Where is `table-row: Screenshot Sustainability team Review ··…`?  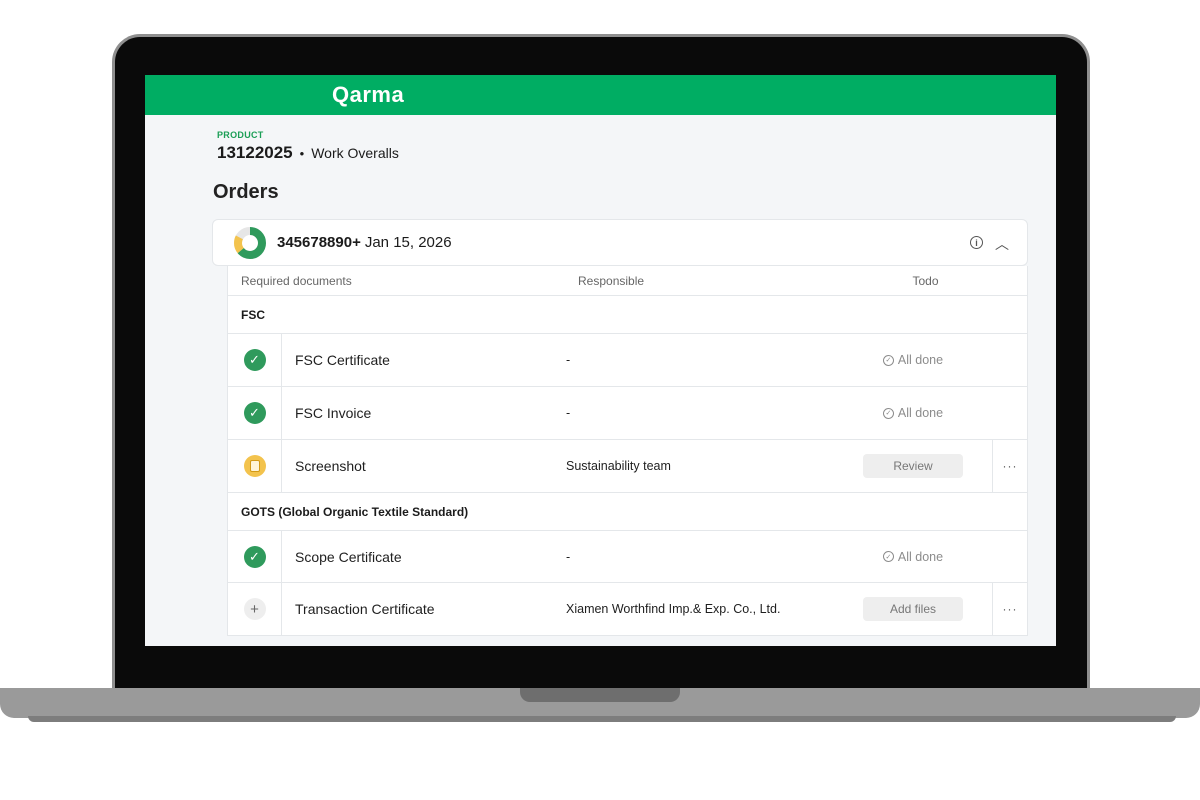 table-row: Screenshot Sustainability team Review ··… is located at coordinates (627, 466).